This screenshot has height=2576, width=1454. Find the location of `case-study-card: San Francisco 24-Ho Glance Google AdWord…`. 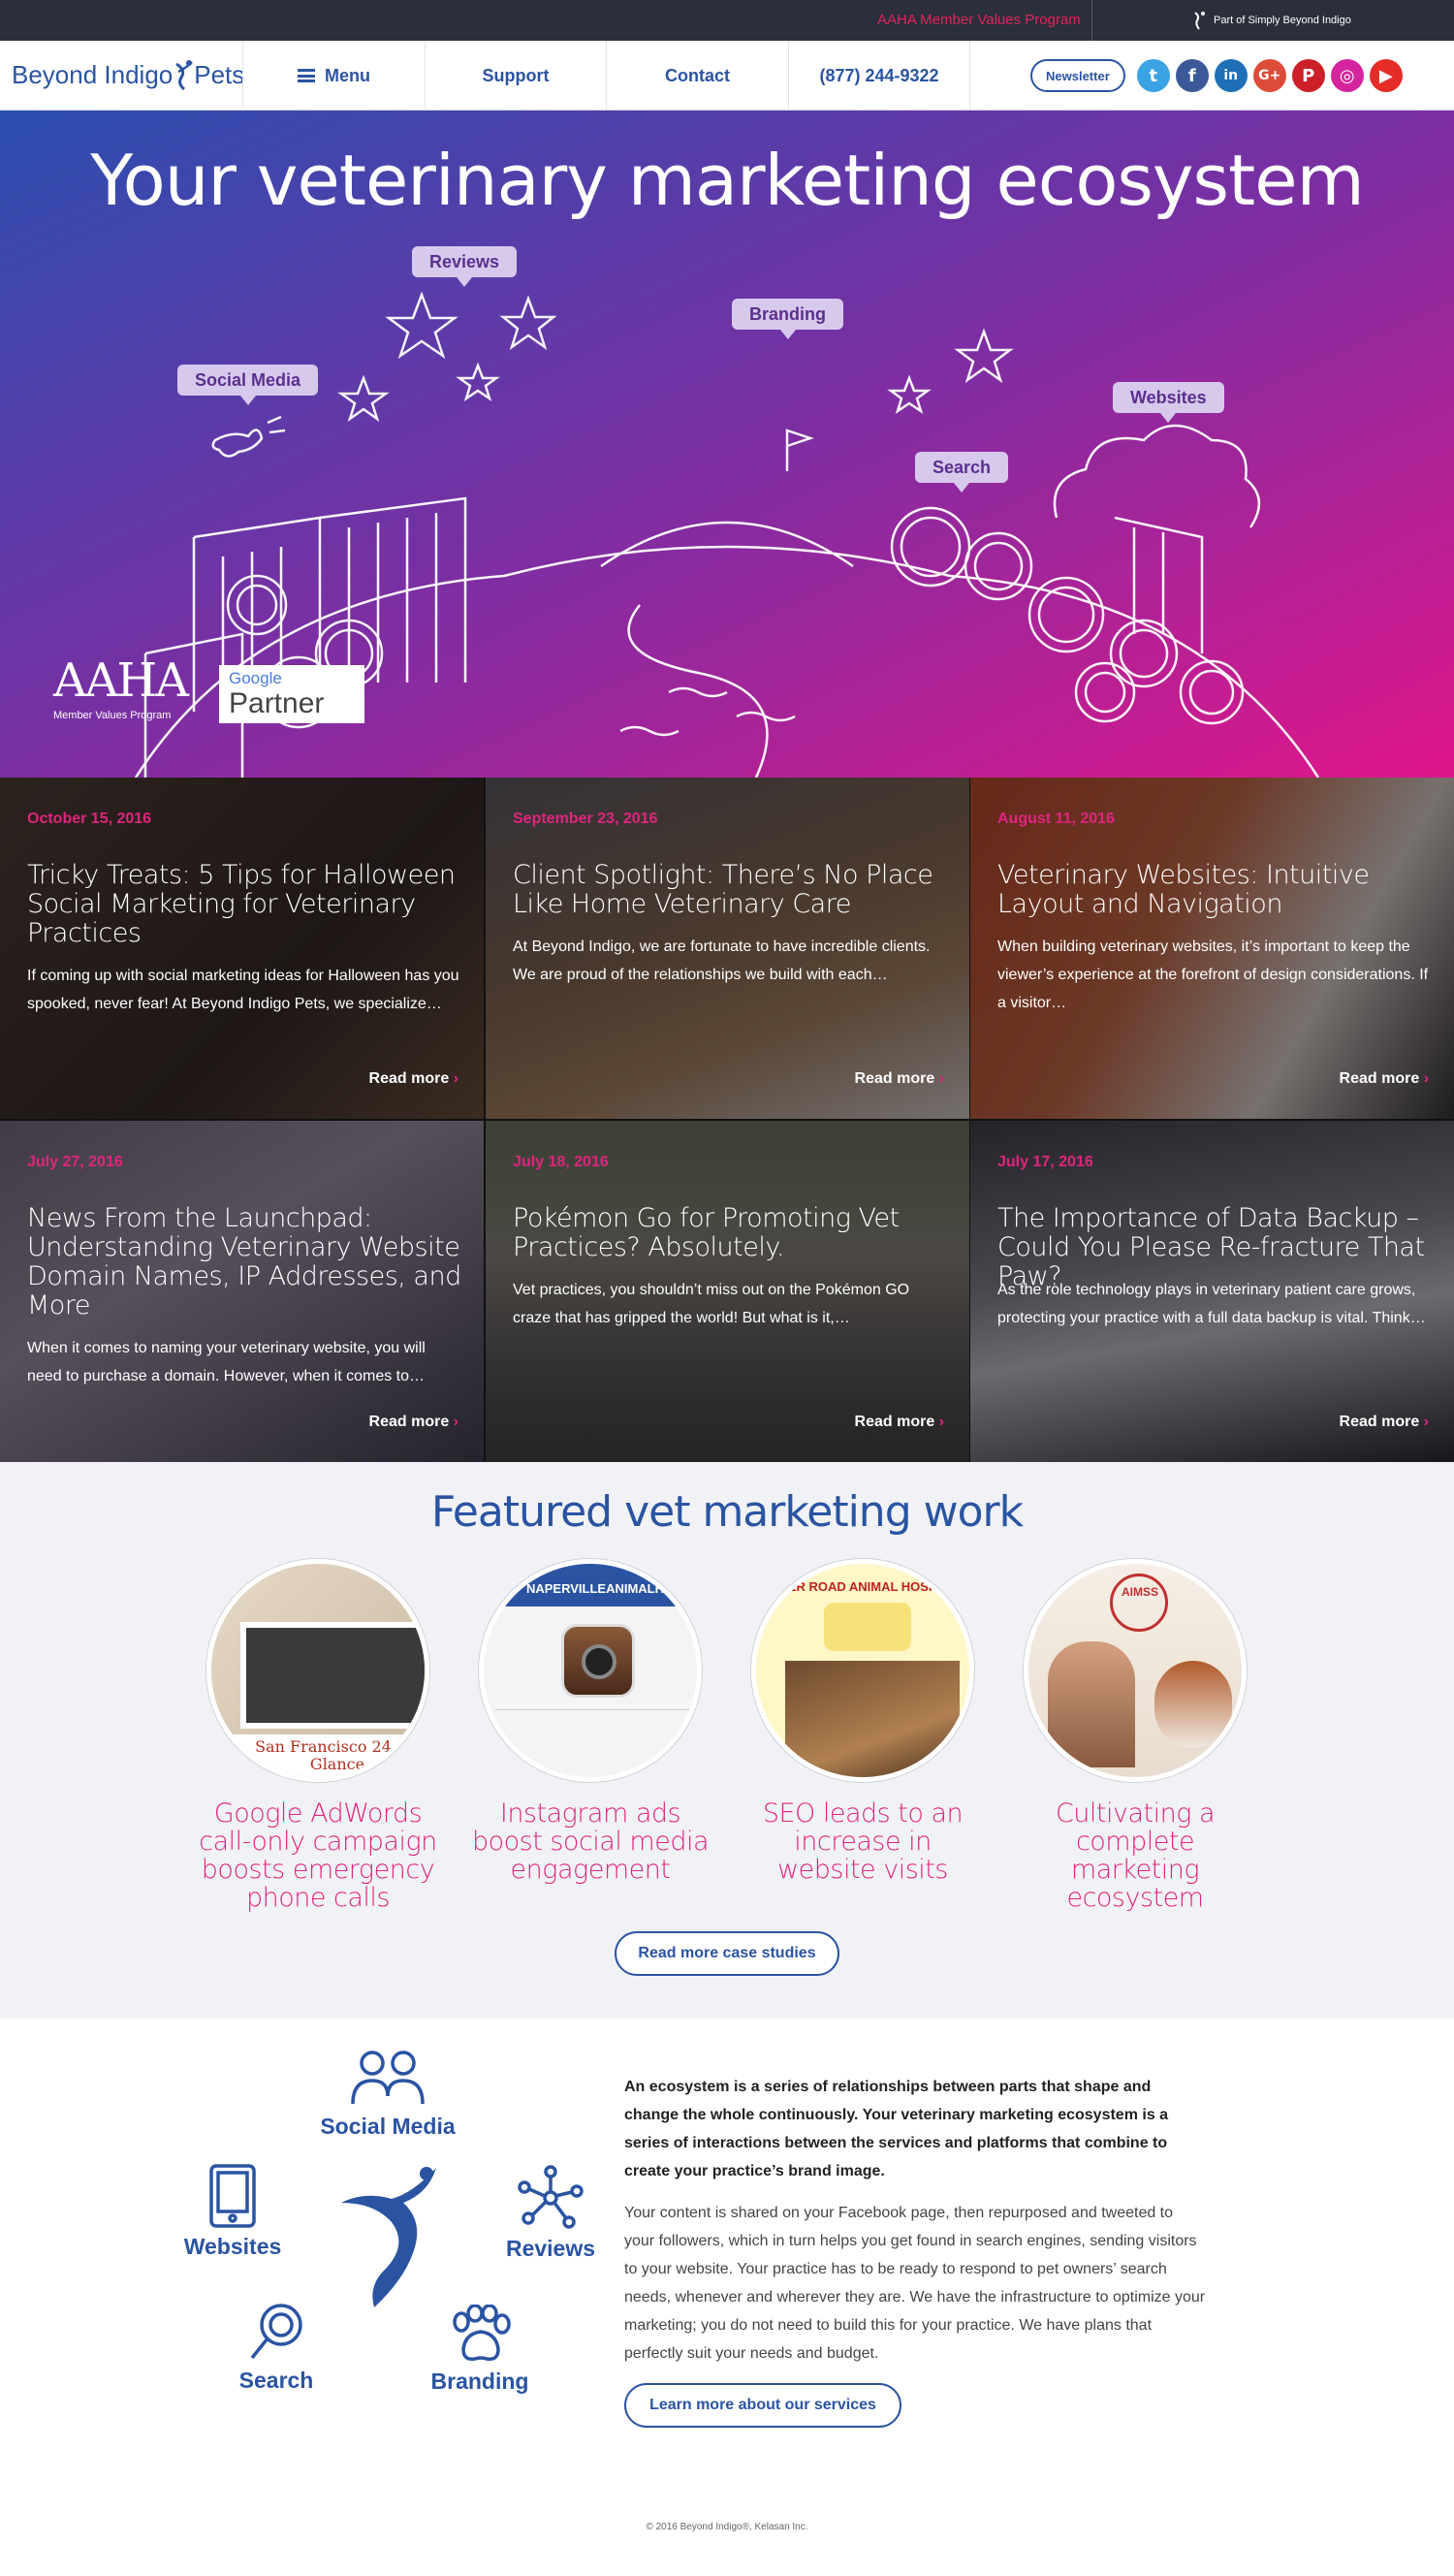

case-study-card: San Francisco 24-Ho Glance Google AdWord… is located at coordinates (318, 1735).